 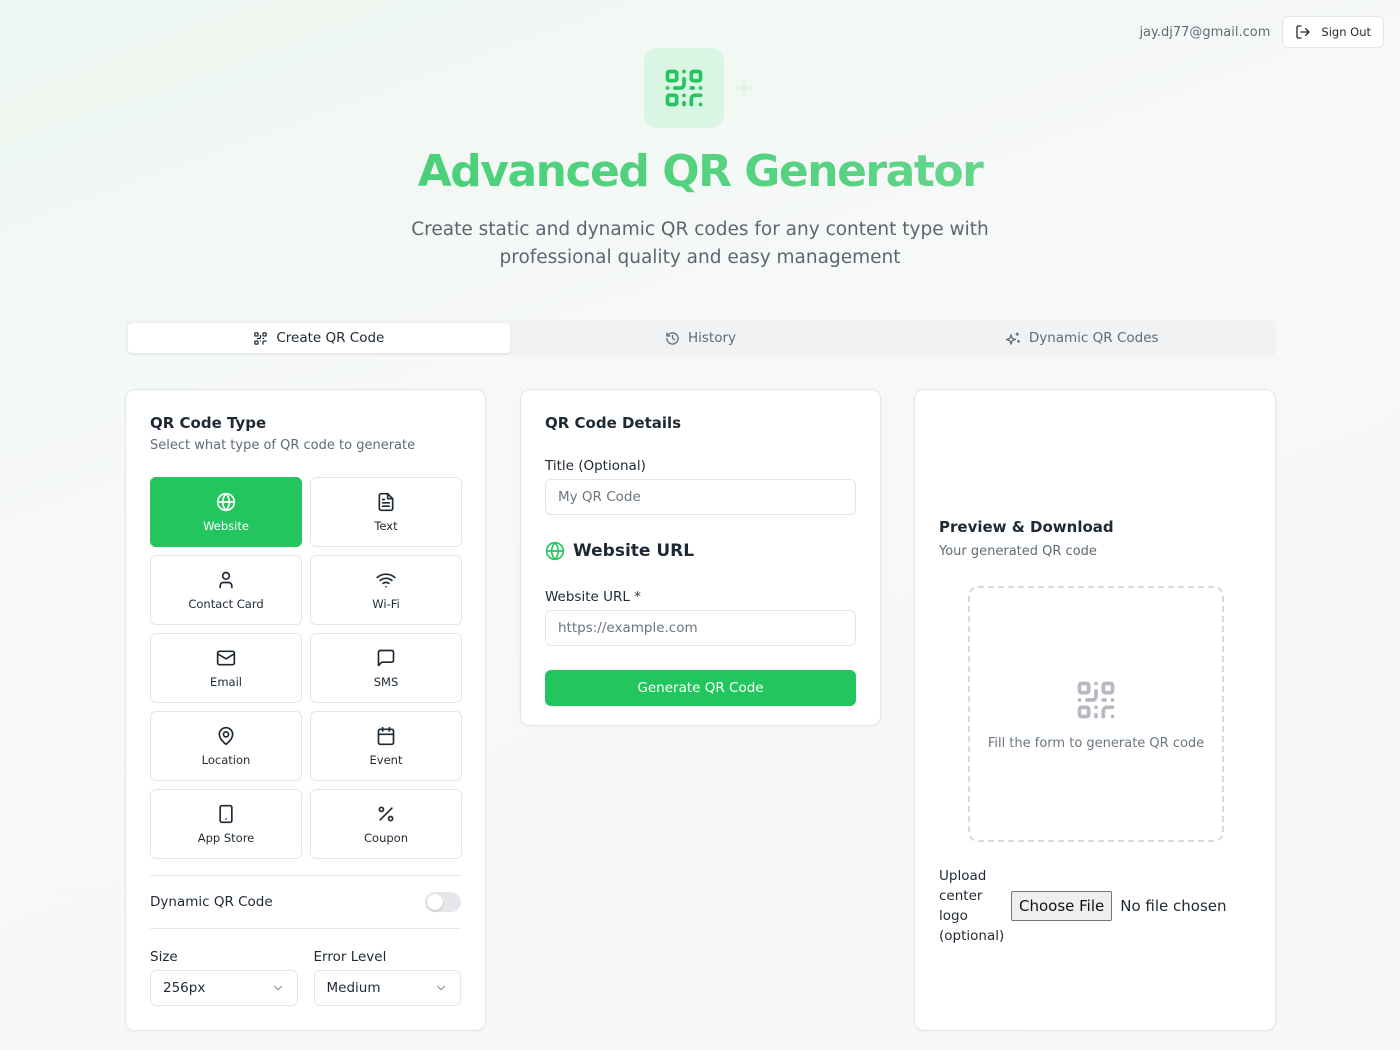 I want to click on title-field-label: Title (Optional), so click(x=595, y=466).